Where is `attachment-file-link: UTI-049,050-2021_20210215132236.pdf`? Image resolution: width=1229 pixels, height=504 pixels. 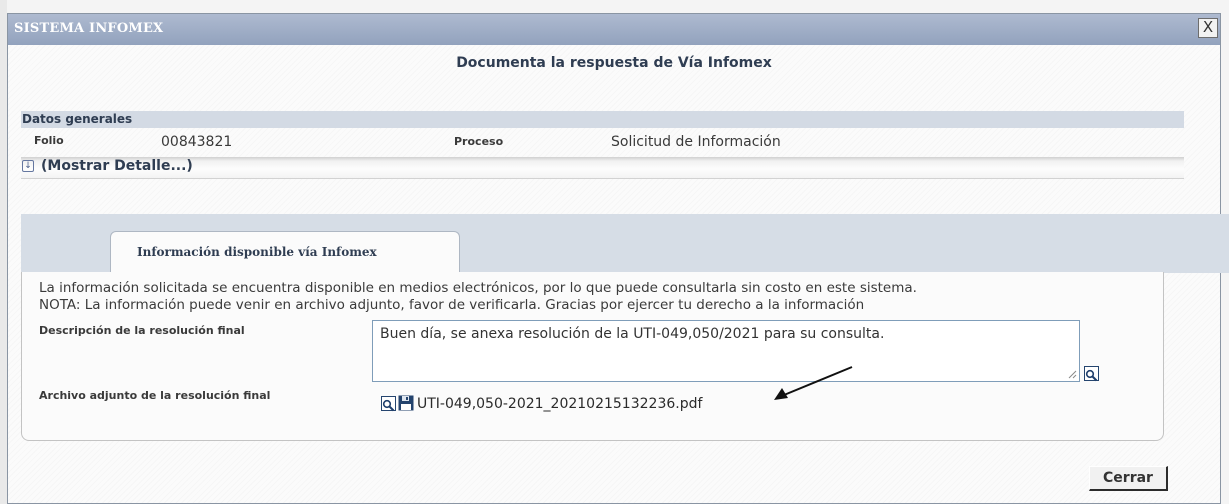
attachment-file-link: UTI-049,050-2021_20210215132236.pdf is located at coordinates (559, 404).